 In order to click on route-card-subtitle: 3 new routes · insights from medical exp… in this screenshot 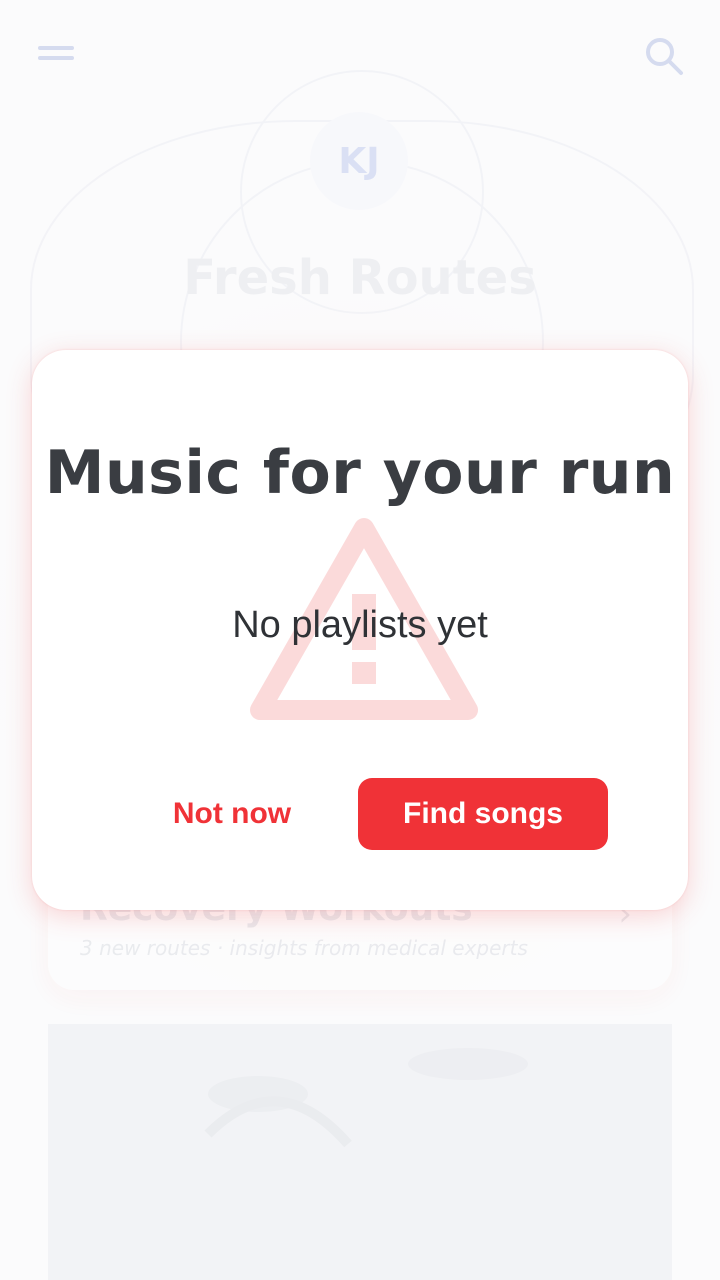, I will do `click(304, 948)`.